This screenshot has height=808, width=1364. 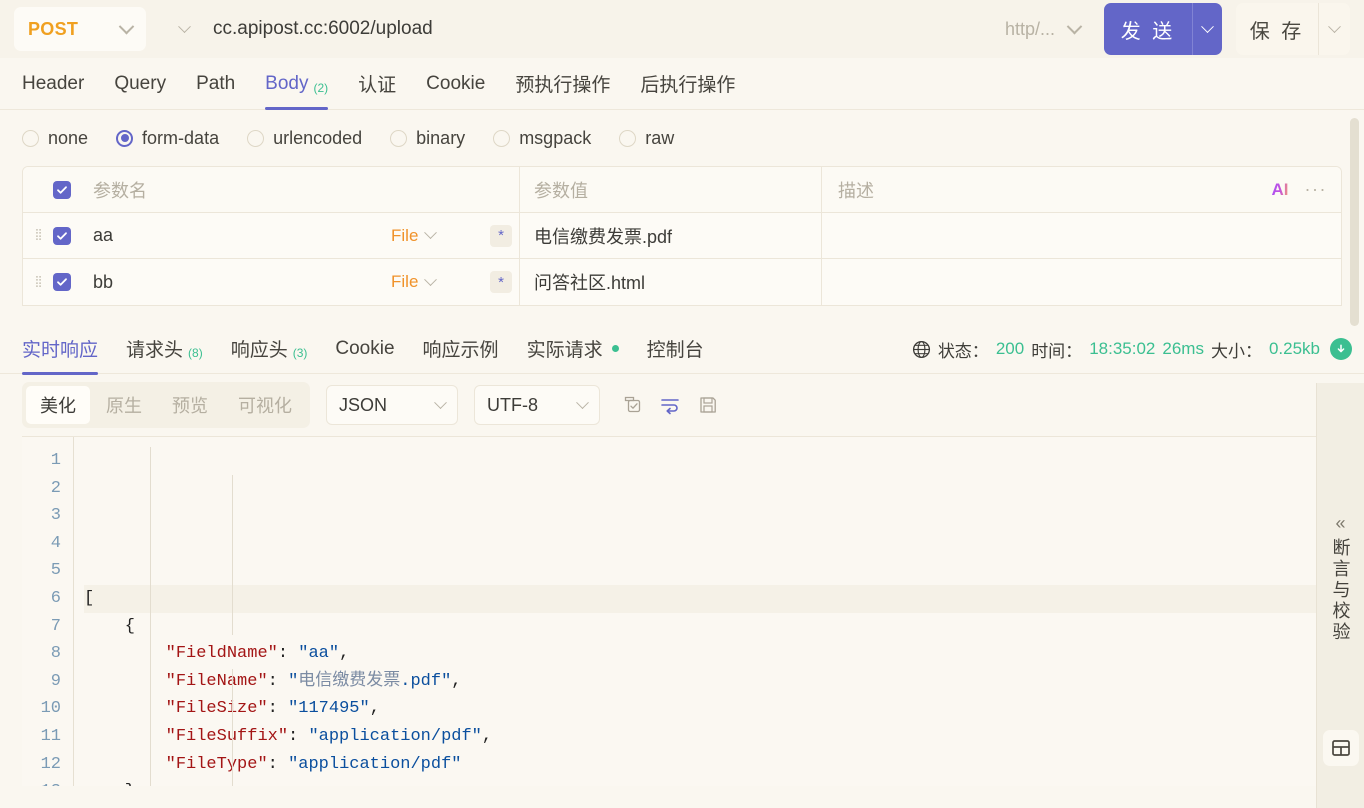 I want to click on line-number-gutter: 12345678910111213, so click(x=48, y=611).